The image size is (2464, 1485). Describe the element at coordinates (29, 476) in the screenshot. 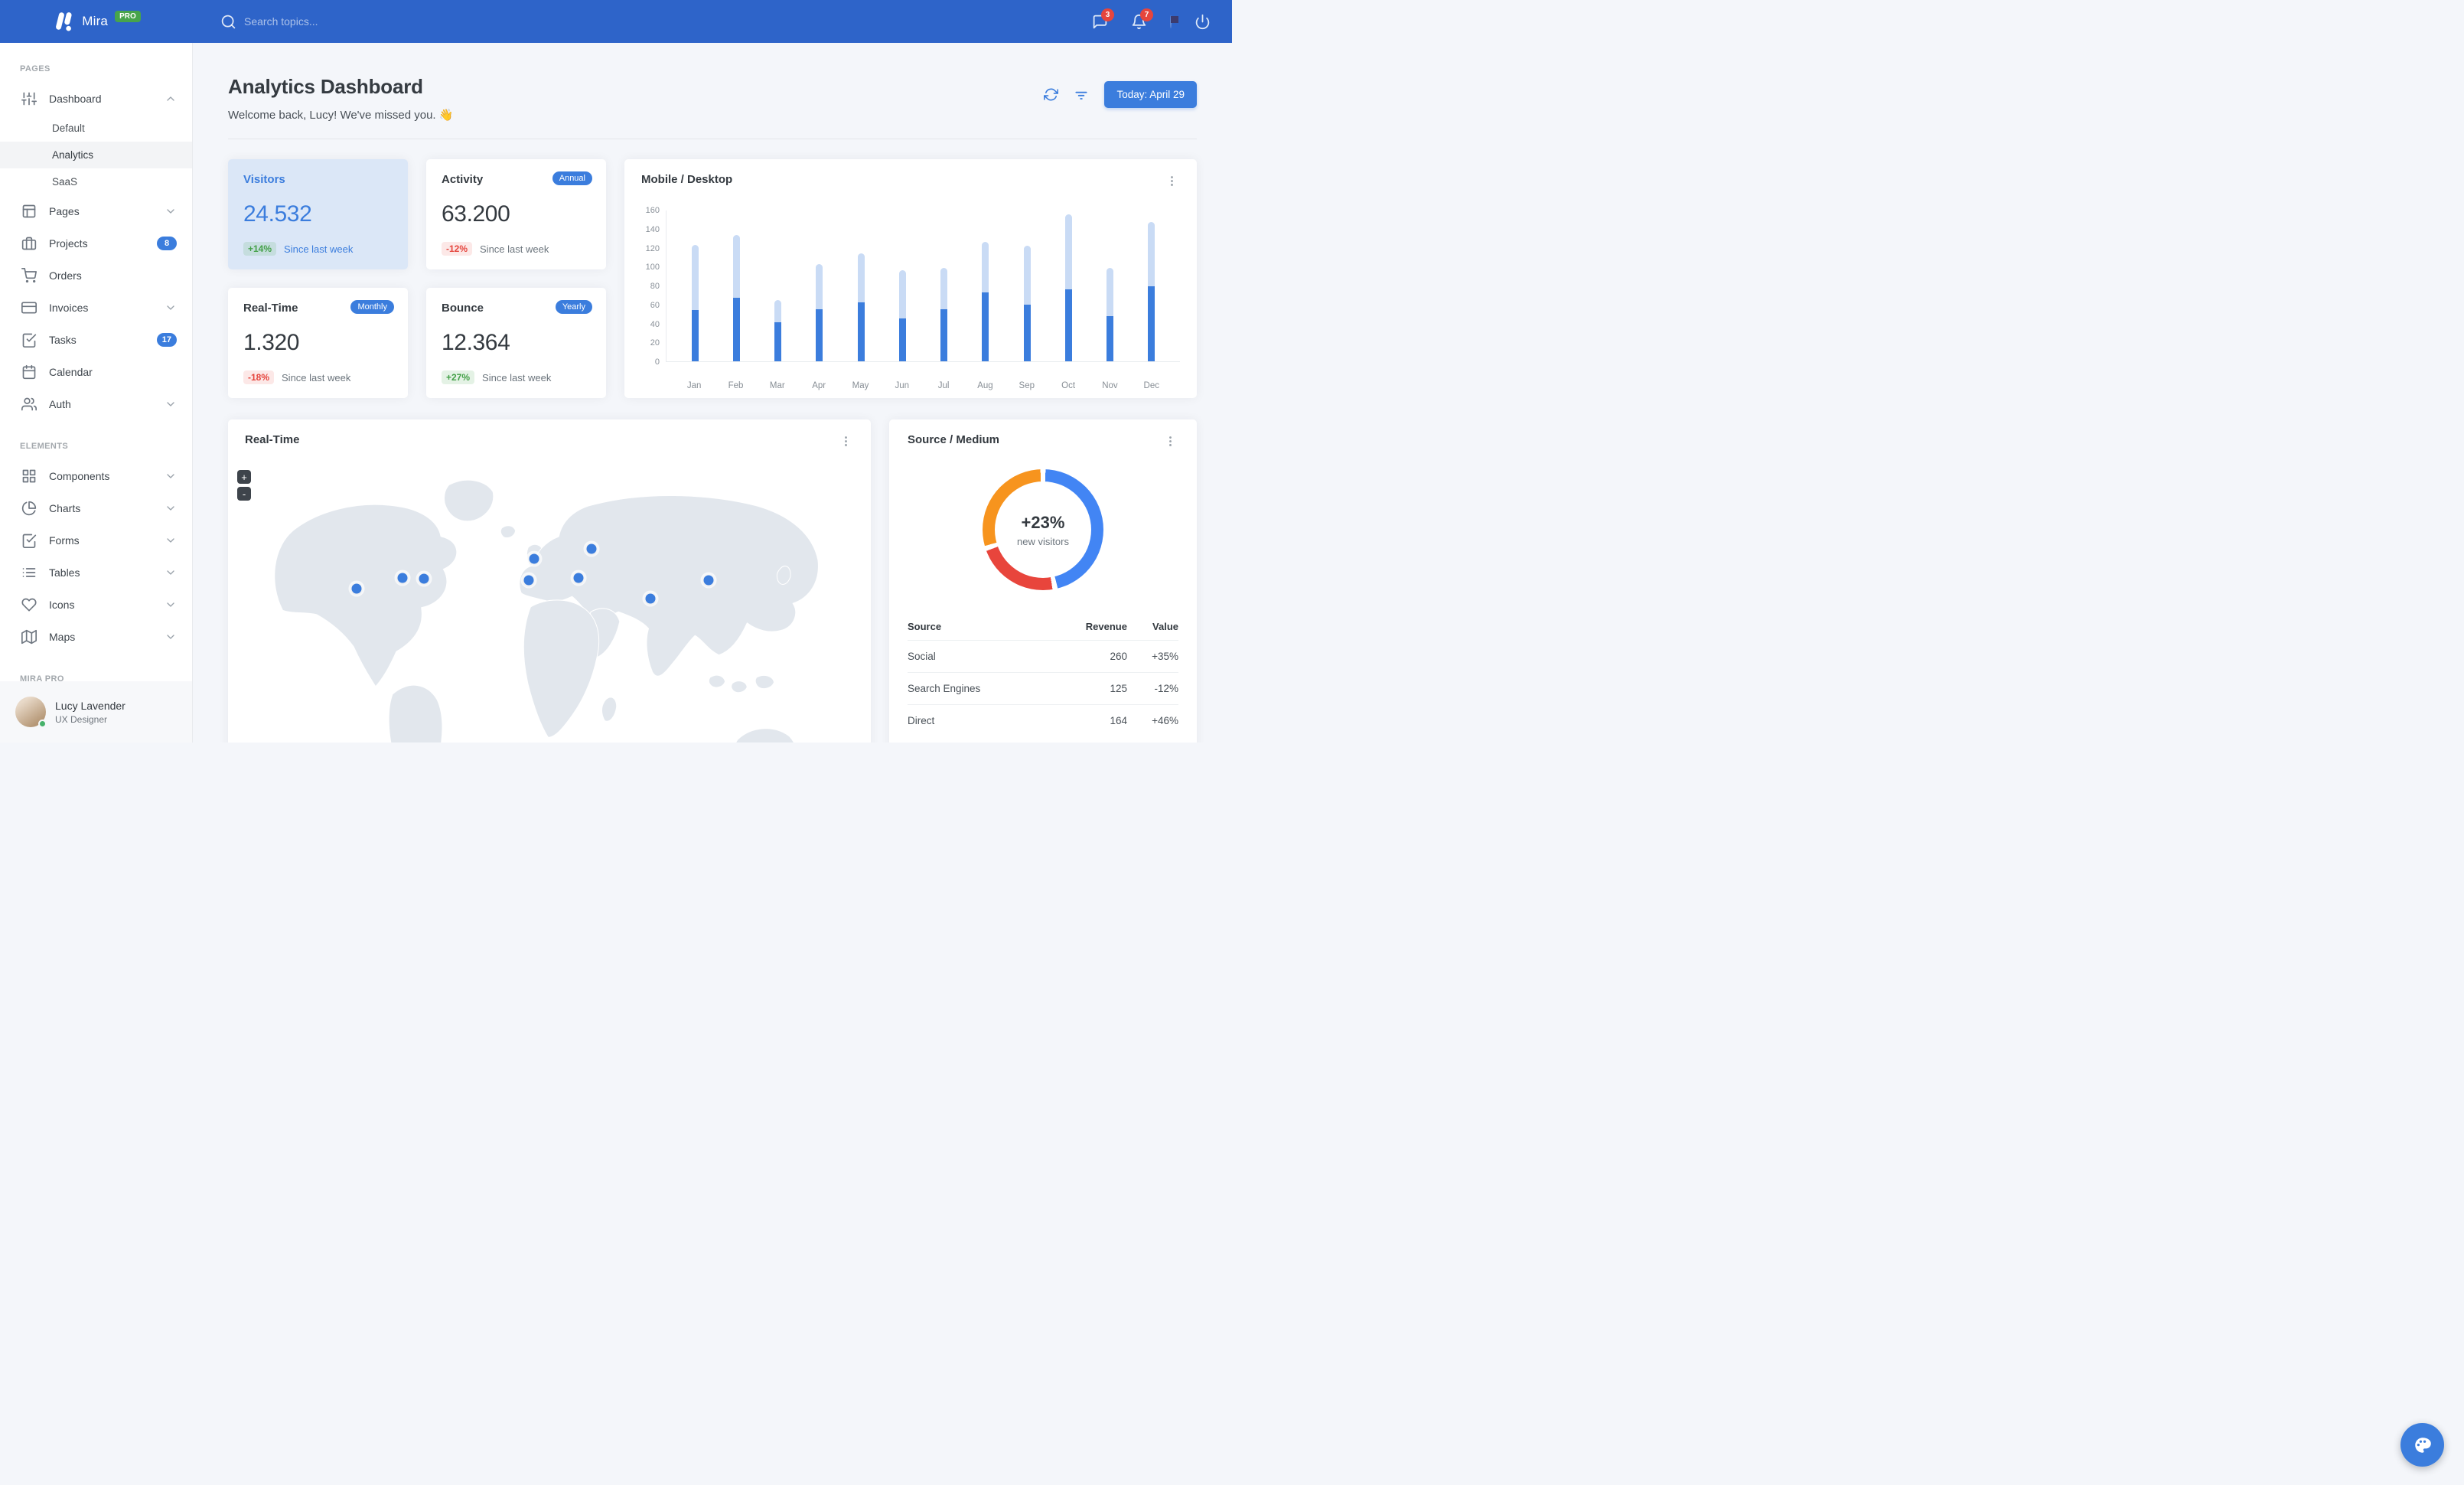

I see `grid-icon` at that location.